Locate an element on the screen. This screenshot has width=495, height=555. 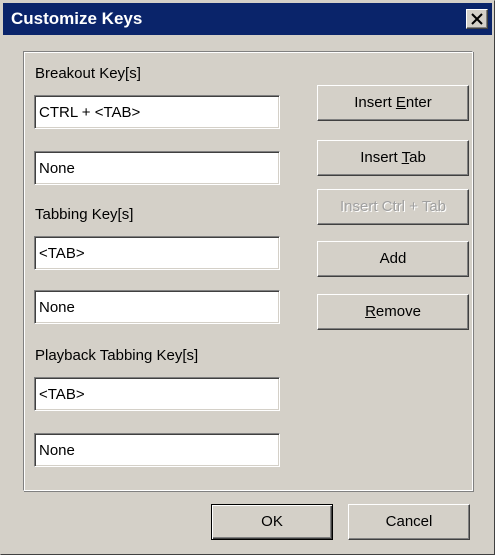
insert-tab-accel: T is located at coordinates (405, 157).